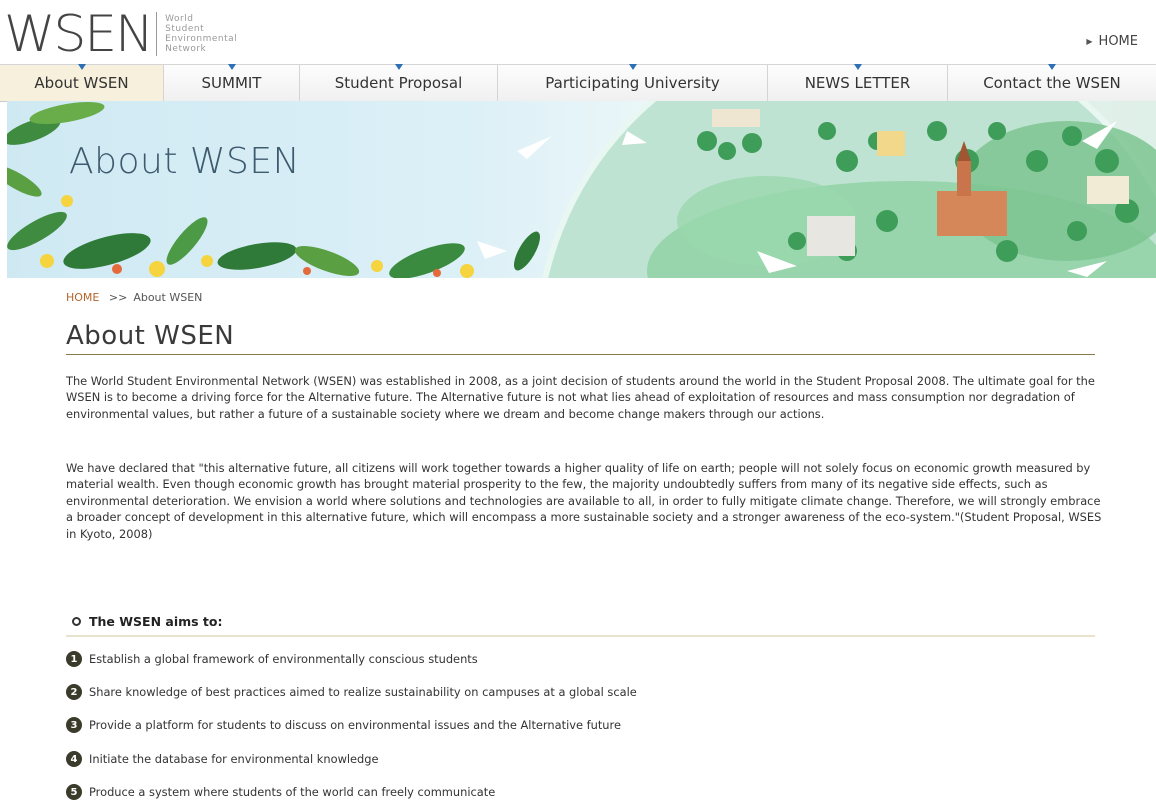  Describe the element at coordinates (168, 297) in the screenshot. I see `breadcrumb-current: About WSEN` at that location.